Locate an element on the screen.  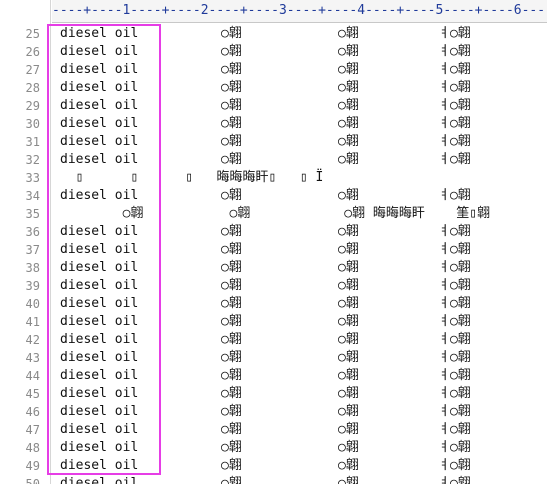
text-line: 49 diesel oil ○翶 ○翶 ㅕ○翶 is located at coordinates (273, 466).